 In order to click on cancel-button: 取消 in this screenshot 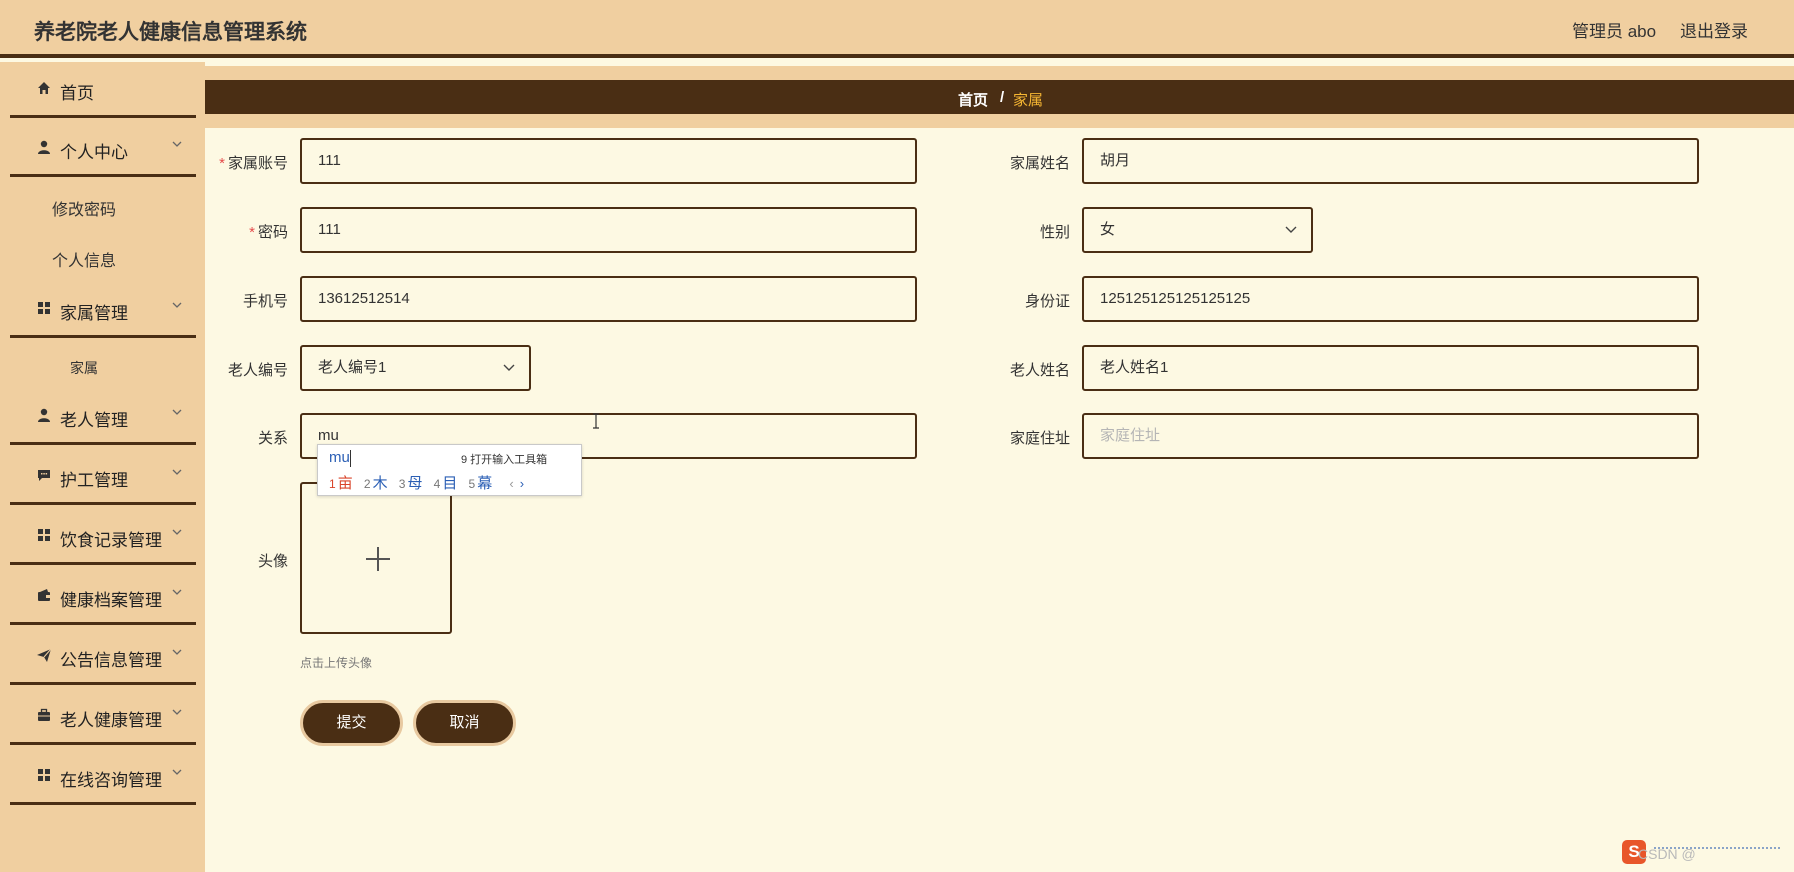, I will do `click(464, 723)`.